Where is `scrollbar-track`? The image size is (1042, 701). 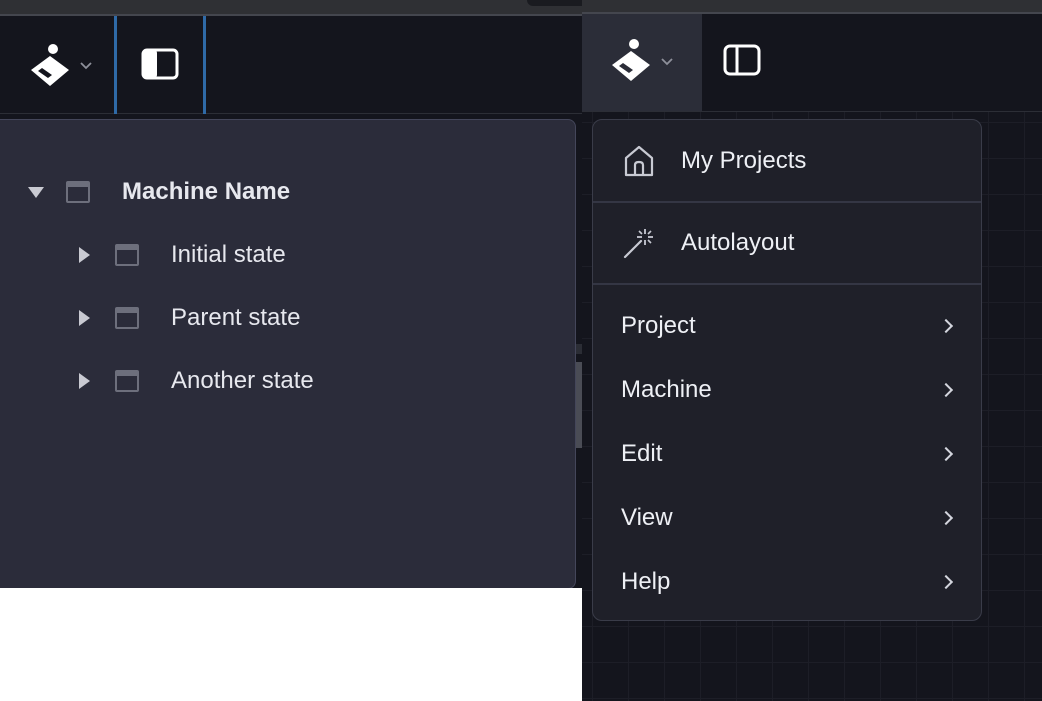
scrollbar-track is located at coordinates (578, 349).